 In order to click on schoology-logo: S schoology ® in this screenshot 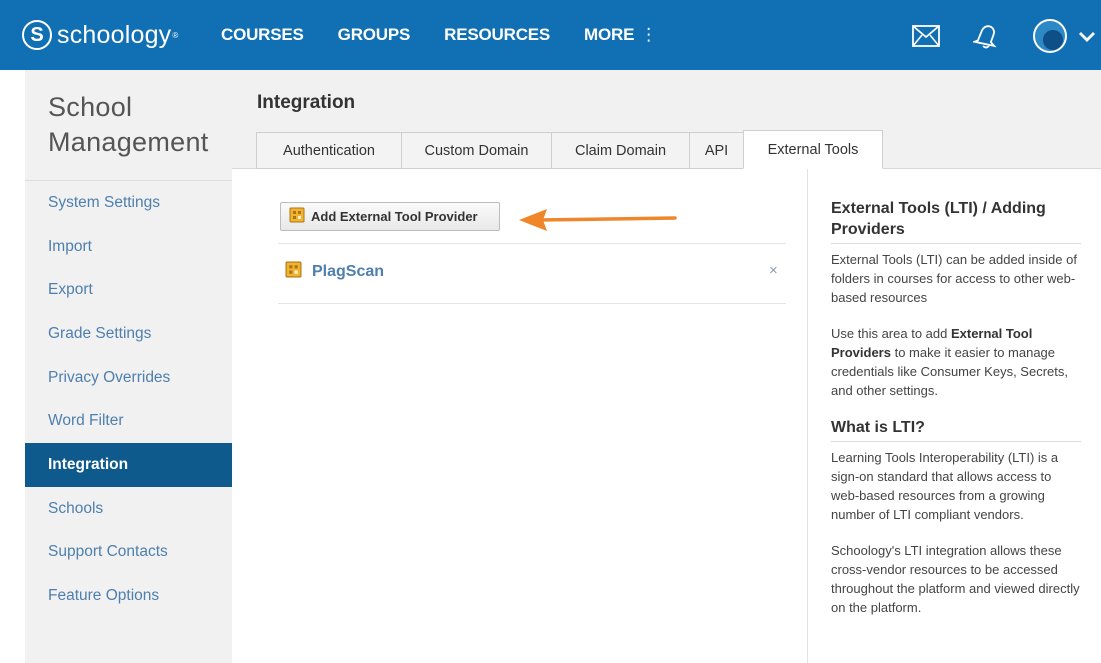, I will do `click(100, 35)`.